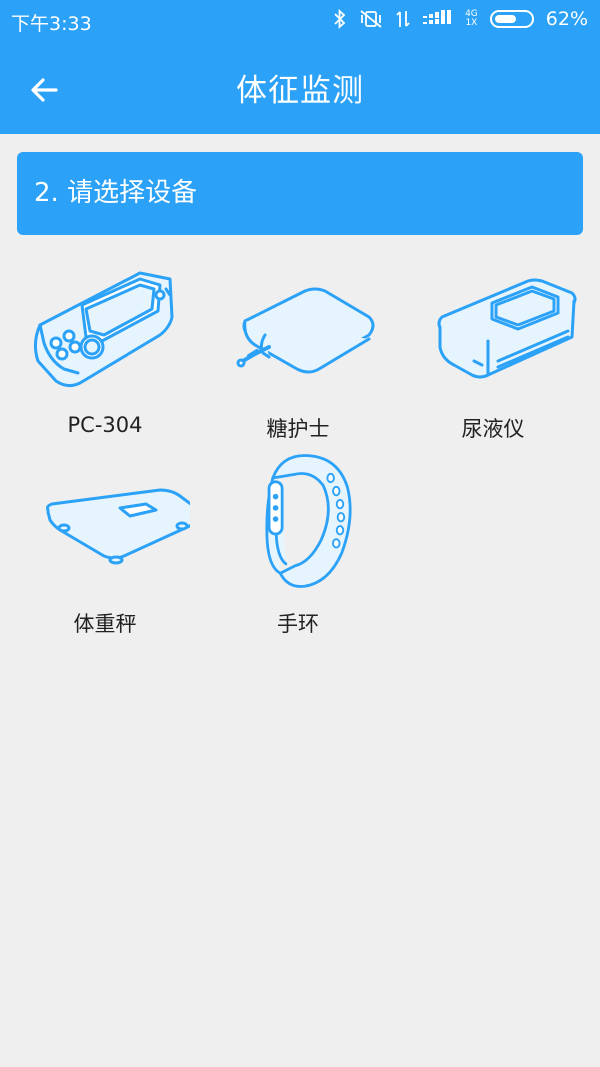  I want to click on network-type-bottom: 1X, so click(471, 23).